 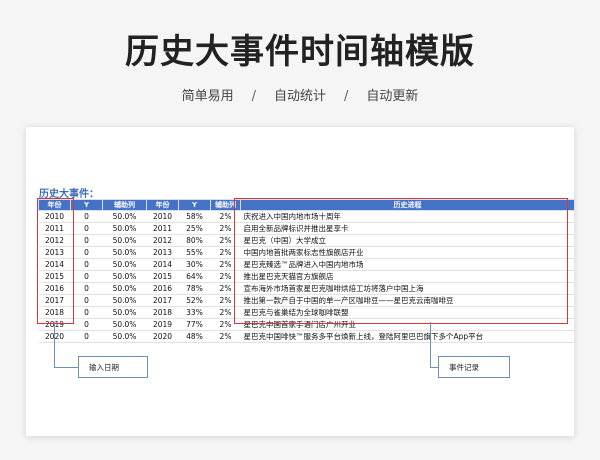 I want to click on cell-y-2: 33%, so click(x=194, y=312).